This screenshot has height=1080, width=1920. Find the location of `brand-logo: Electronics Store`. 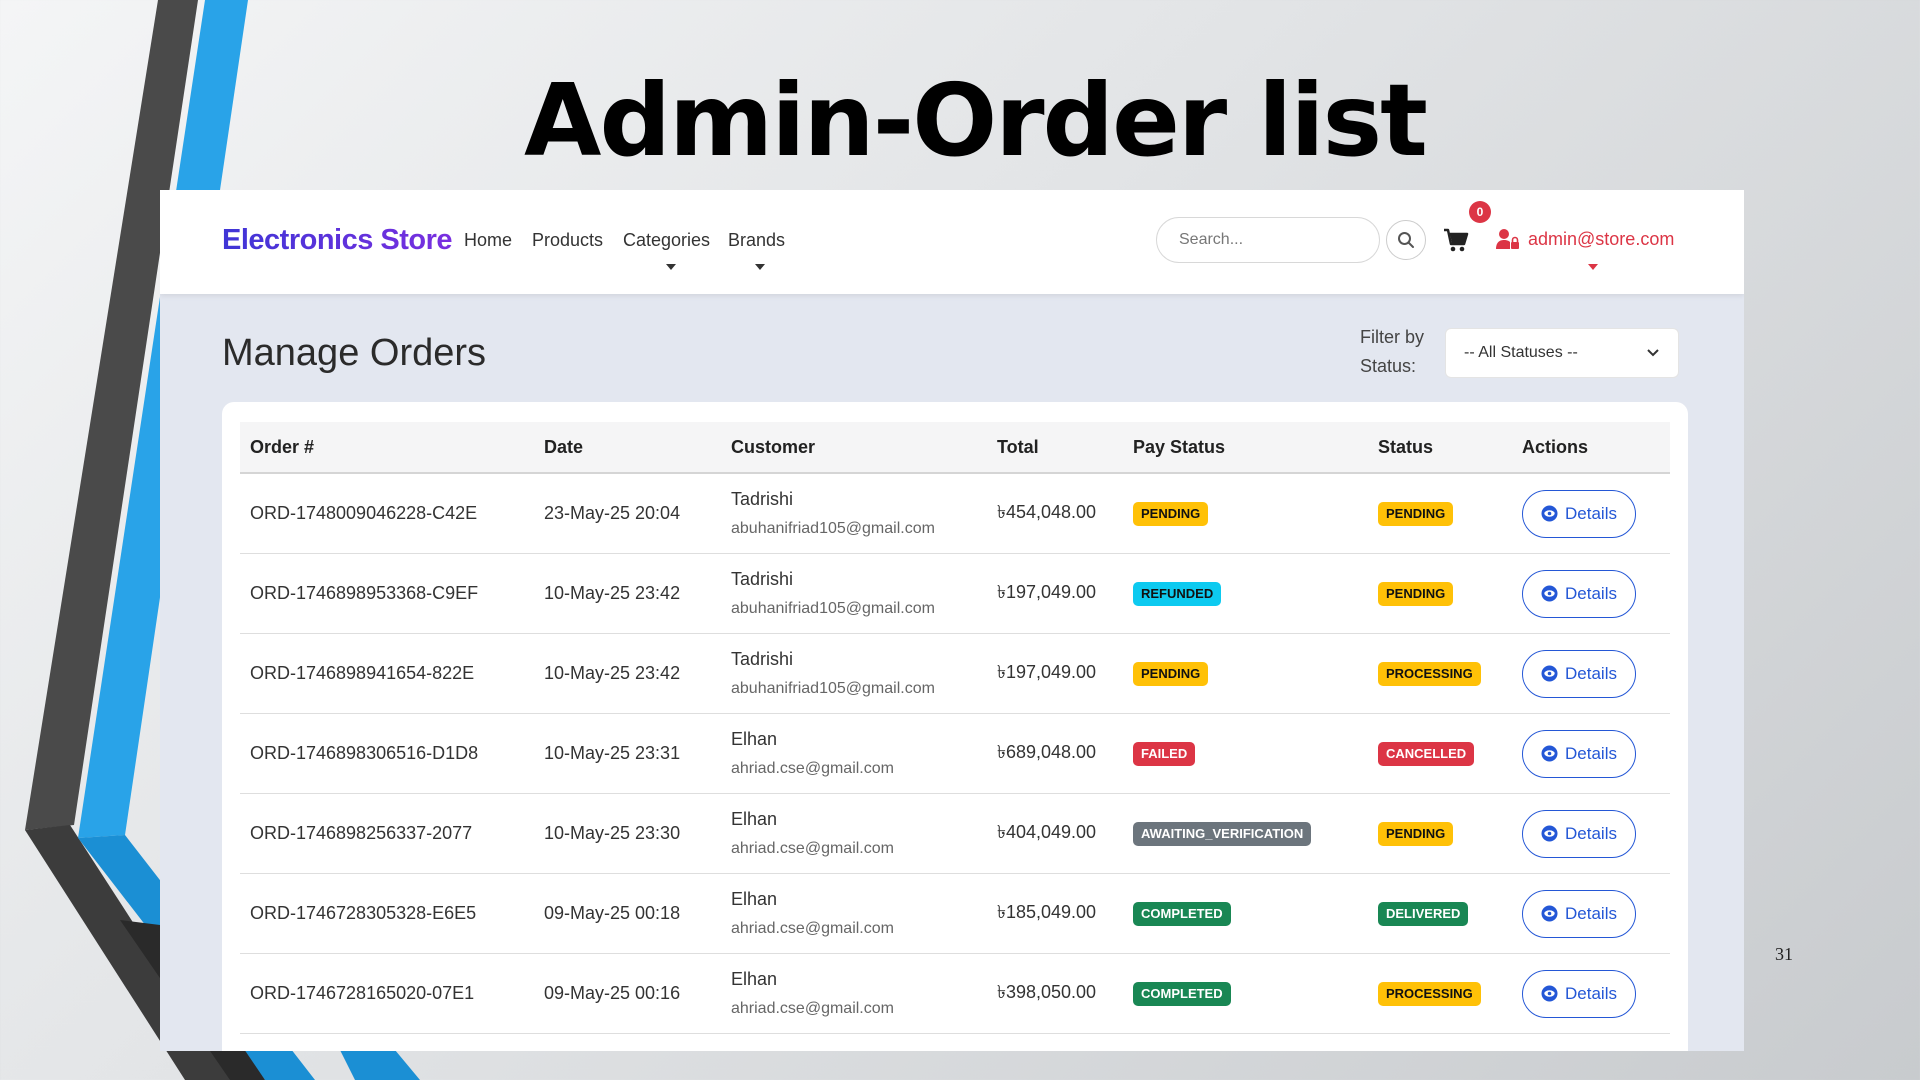

brand-logo: Electronics Store is located at coordinates (337, 240).